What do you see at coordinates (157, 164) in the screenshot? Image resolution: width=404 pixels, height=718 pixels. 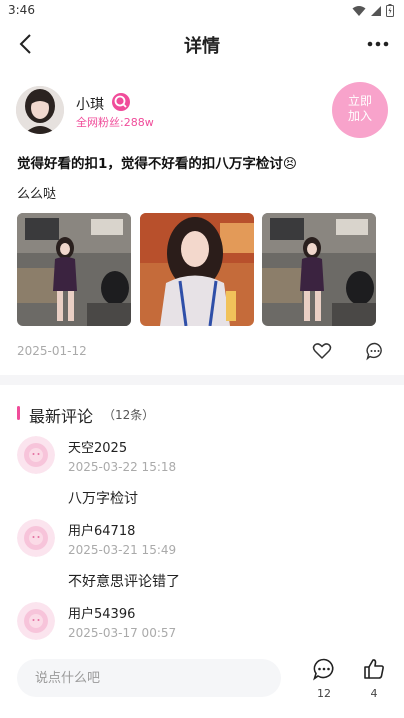 I see `post-title: 觉得好看的扣1，觉得不好看的扣八万字检讨😣` at bounding box center [157, 164].